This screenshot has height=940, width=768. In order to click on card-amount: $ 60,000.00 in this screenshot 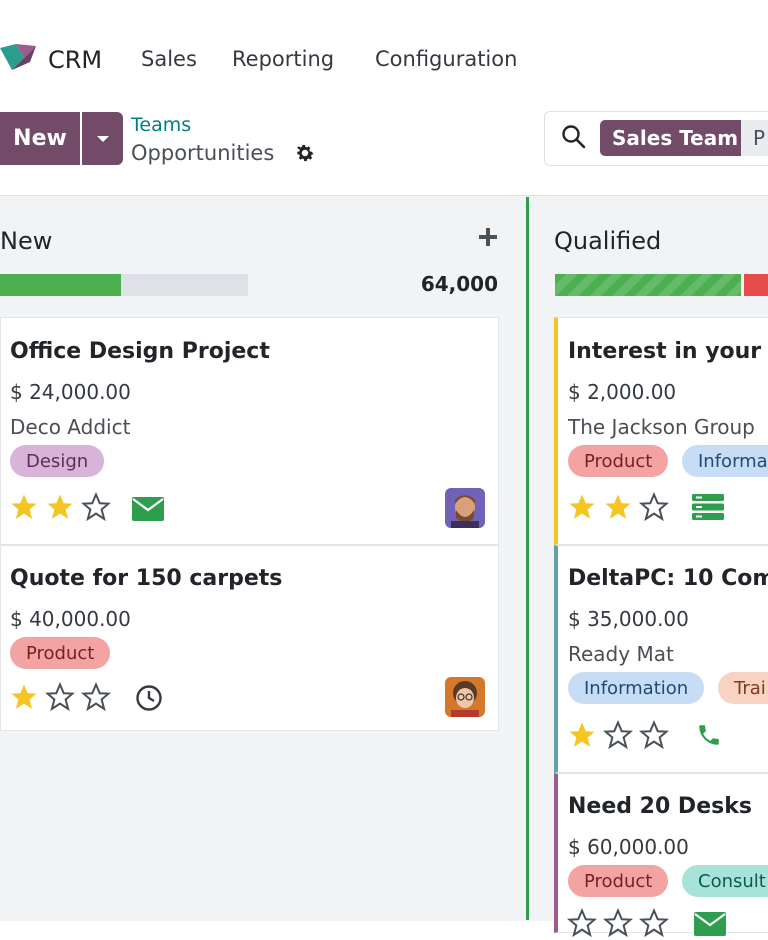, I will do `click(628, 847)`.